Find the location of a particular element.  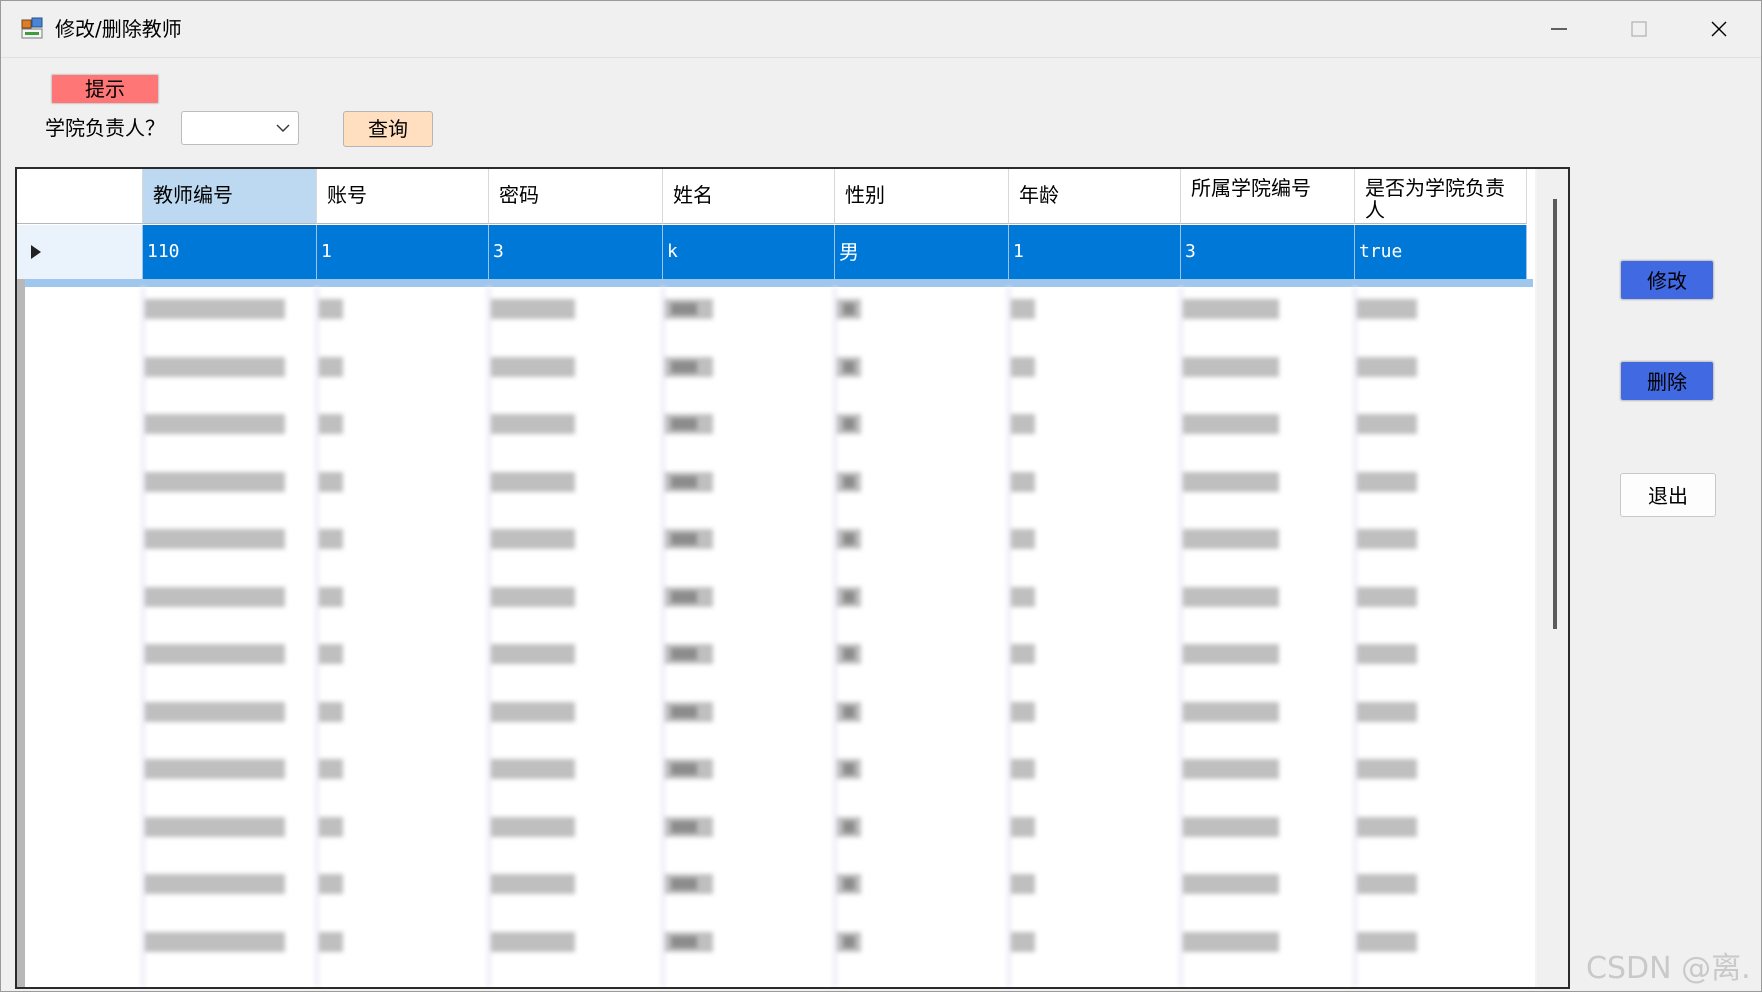

cell-is-leader: true is located at coordinates (1441, 252).